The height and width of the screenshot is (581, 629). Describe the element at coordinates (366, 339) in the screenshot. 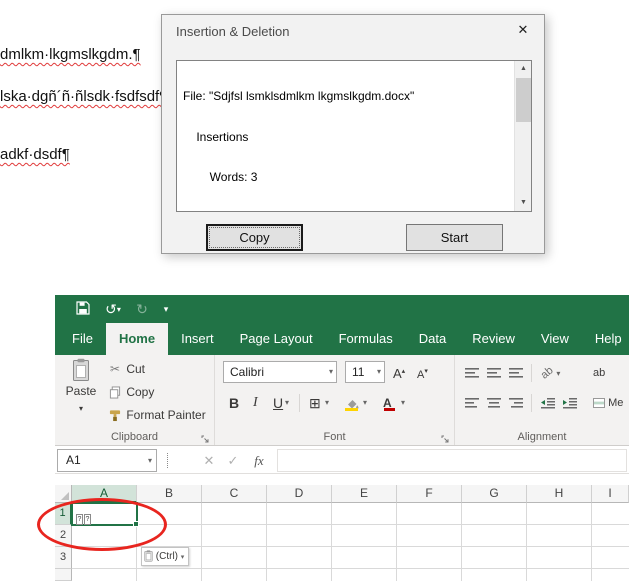

I see `tab-formulas: Formulas` at that location.